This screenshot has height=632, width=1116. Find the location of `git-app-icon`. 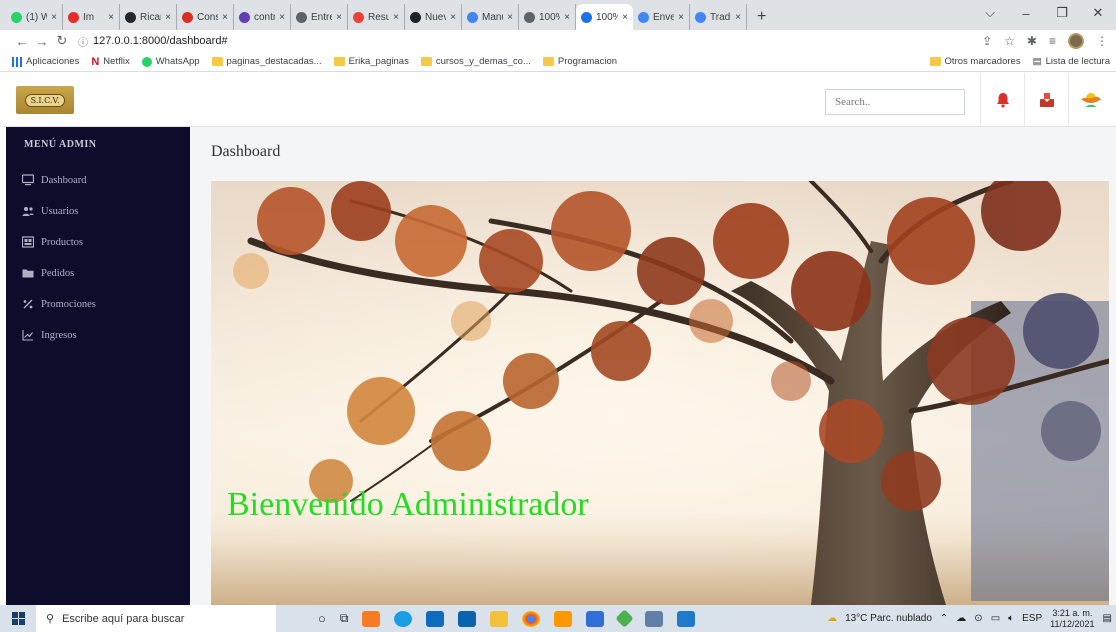

git-app-icon is located at coordinates (625, 618).